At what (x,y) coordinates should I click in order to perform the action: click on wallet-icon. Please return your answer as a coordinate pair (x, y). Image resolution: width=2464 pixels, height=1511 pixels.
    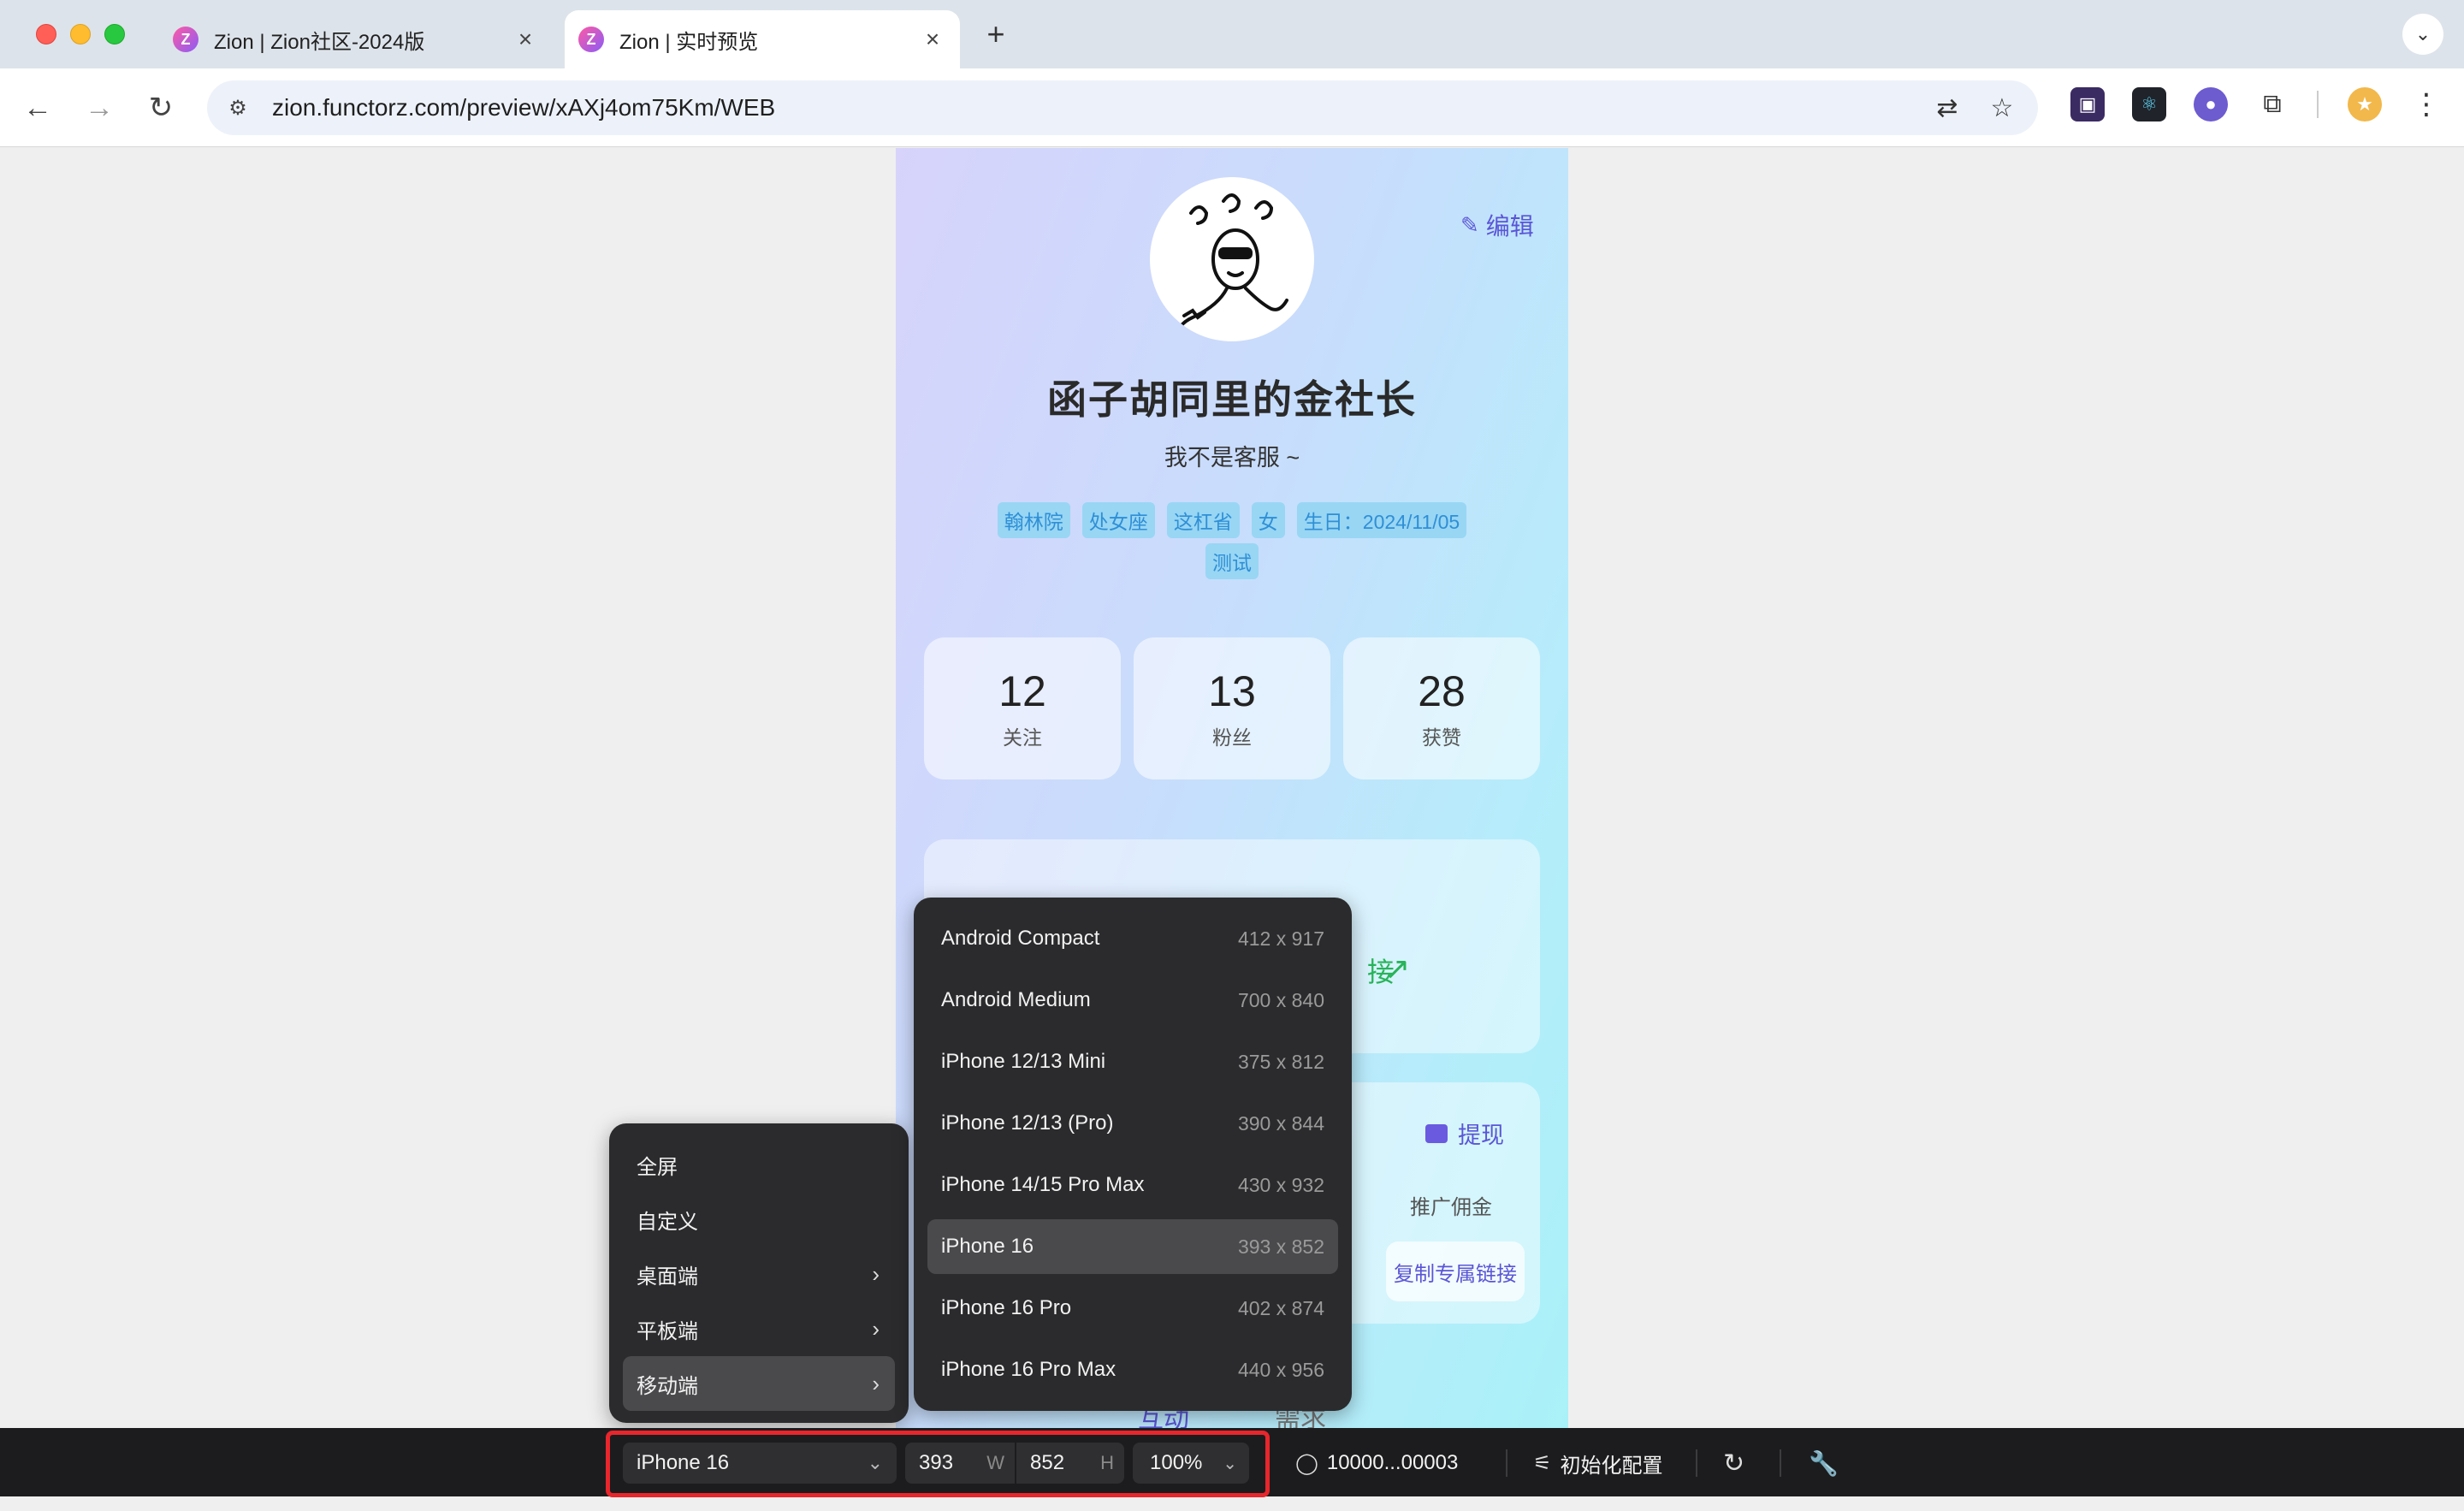
    Looking at the image, I should click on (1436, 1133).